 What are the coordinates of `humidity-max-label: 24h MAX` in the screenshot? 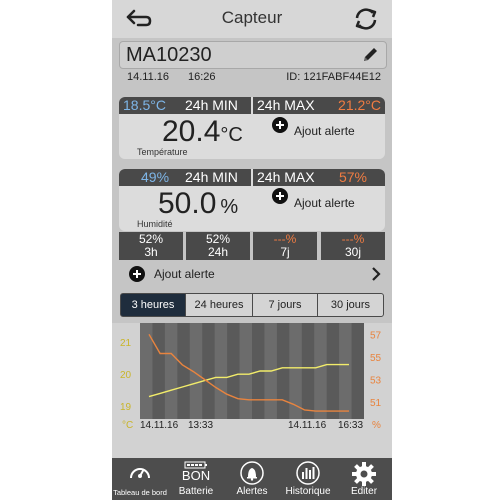 It's located at (286, 177).